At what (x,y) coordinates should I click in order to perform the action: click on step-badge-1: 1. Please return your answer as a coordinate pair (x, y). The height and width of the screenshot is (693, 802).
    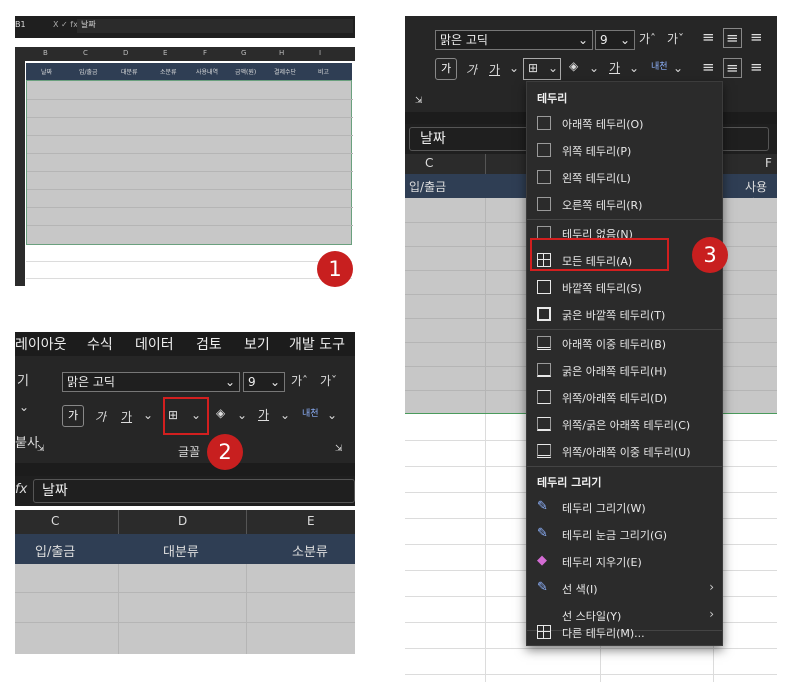
    Looking at the image, I should click on (335, 269).